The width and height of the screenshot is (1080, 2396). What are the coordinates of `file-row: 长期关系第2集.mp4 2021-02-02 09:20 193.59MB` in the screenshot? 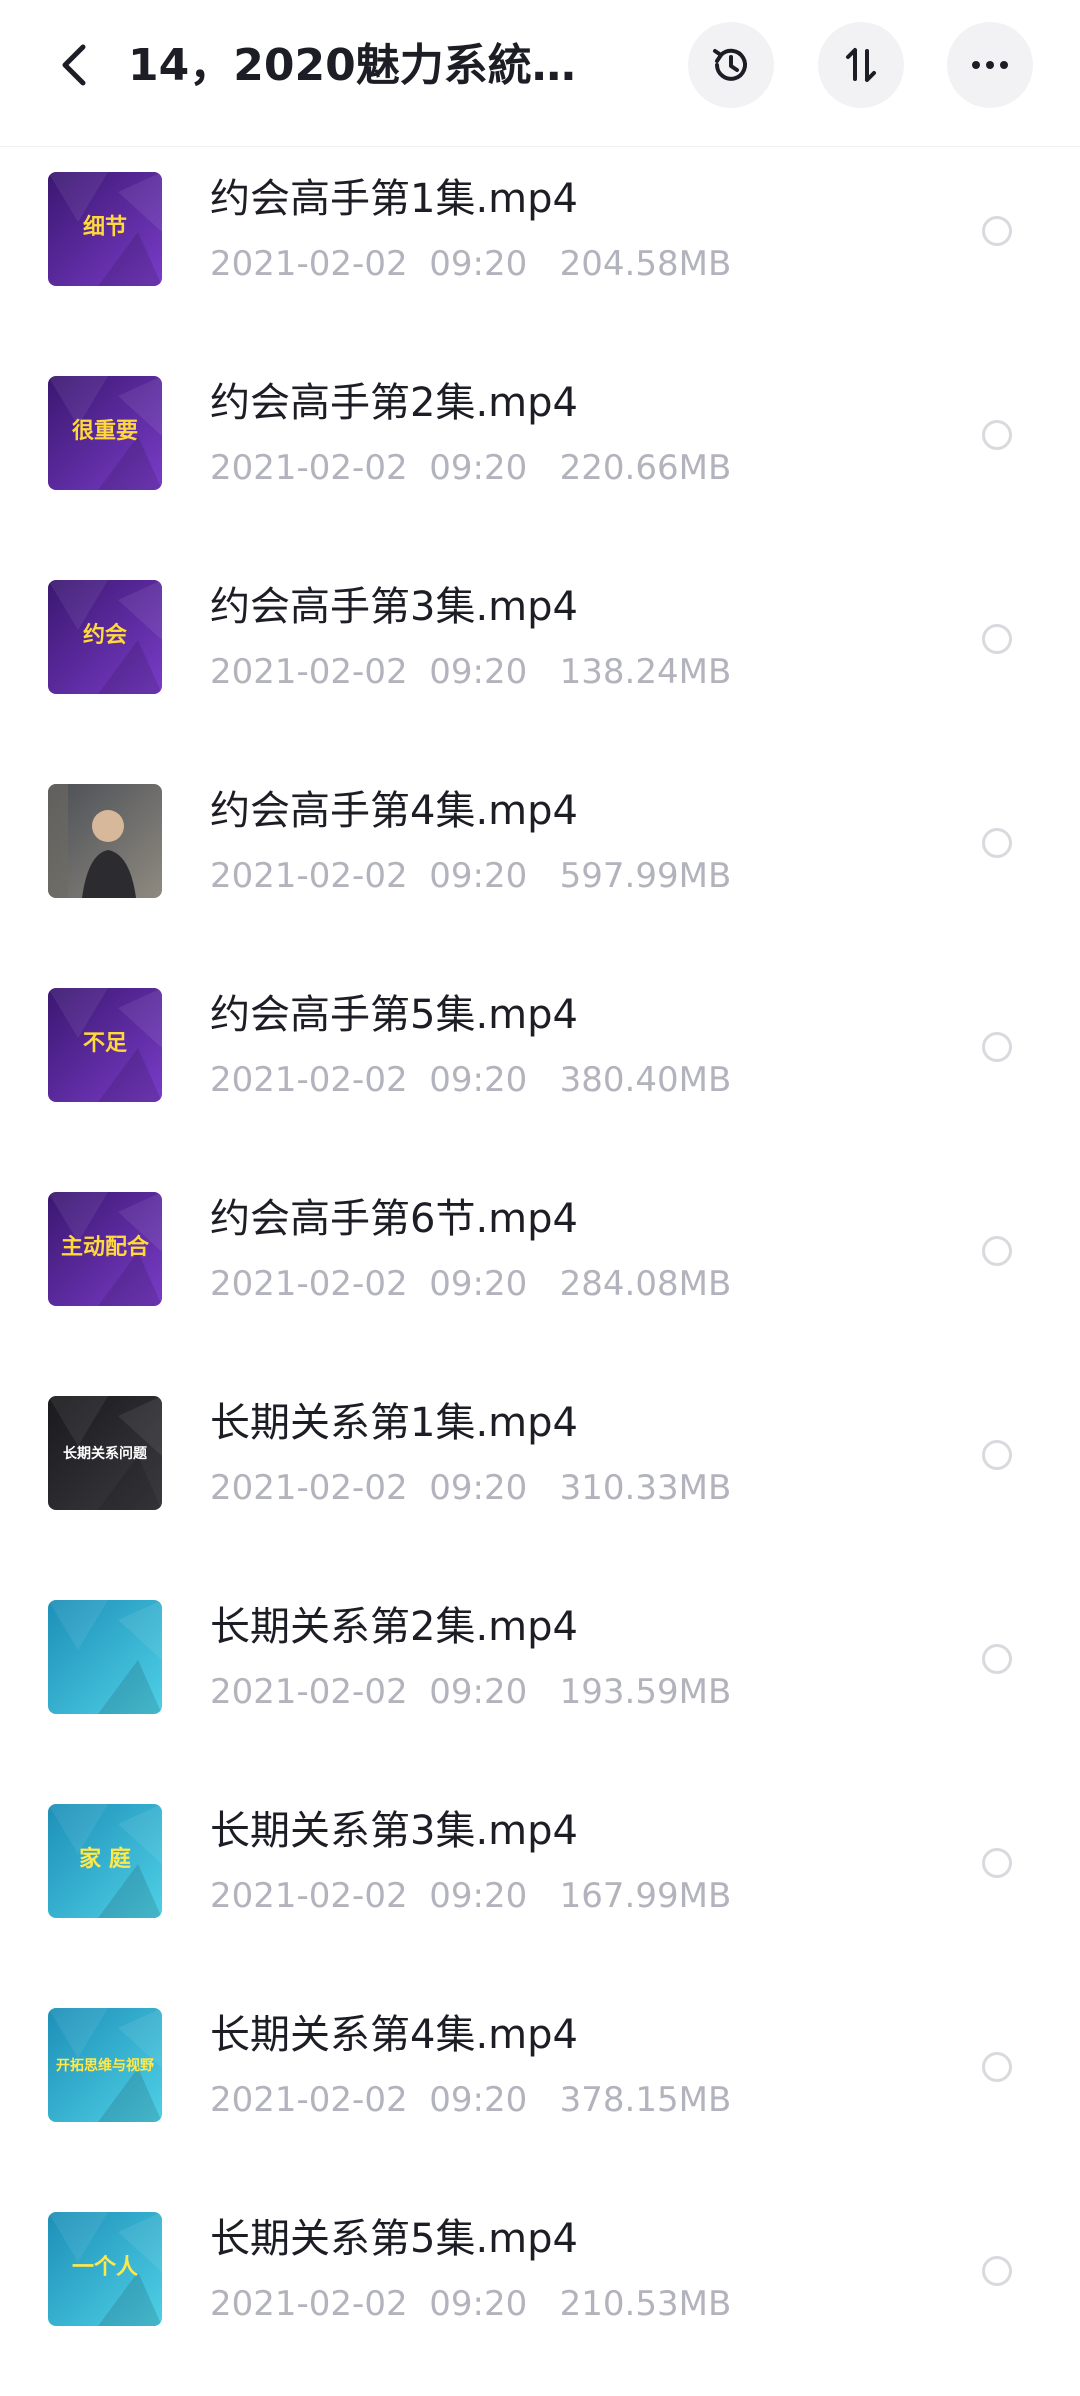 It's located at (540, 1690).